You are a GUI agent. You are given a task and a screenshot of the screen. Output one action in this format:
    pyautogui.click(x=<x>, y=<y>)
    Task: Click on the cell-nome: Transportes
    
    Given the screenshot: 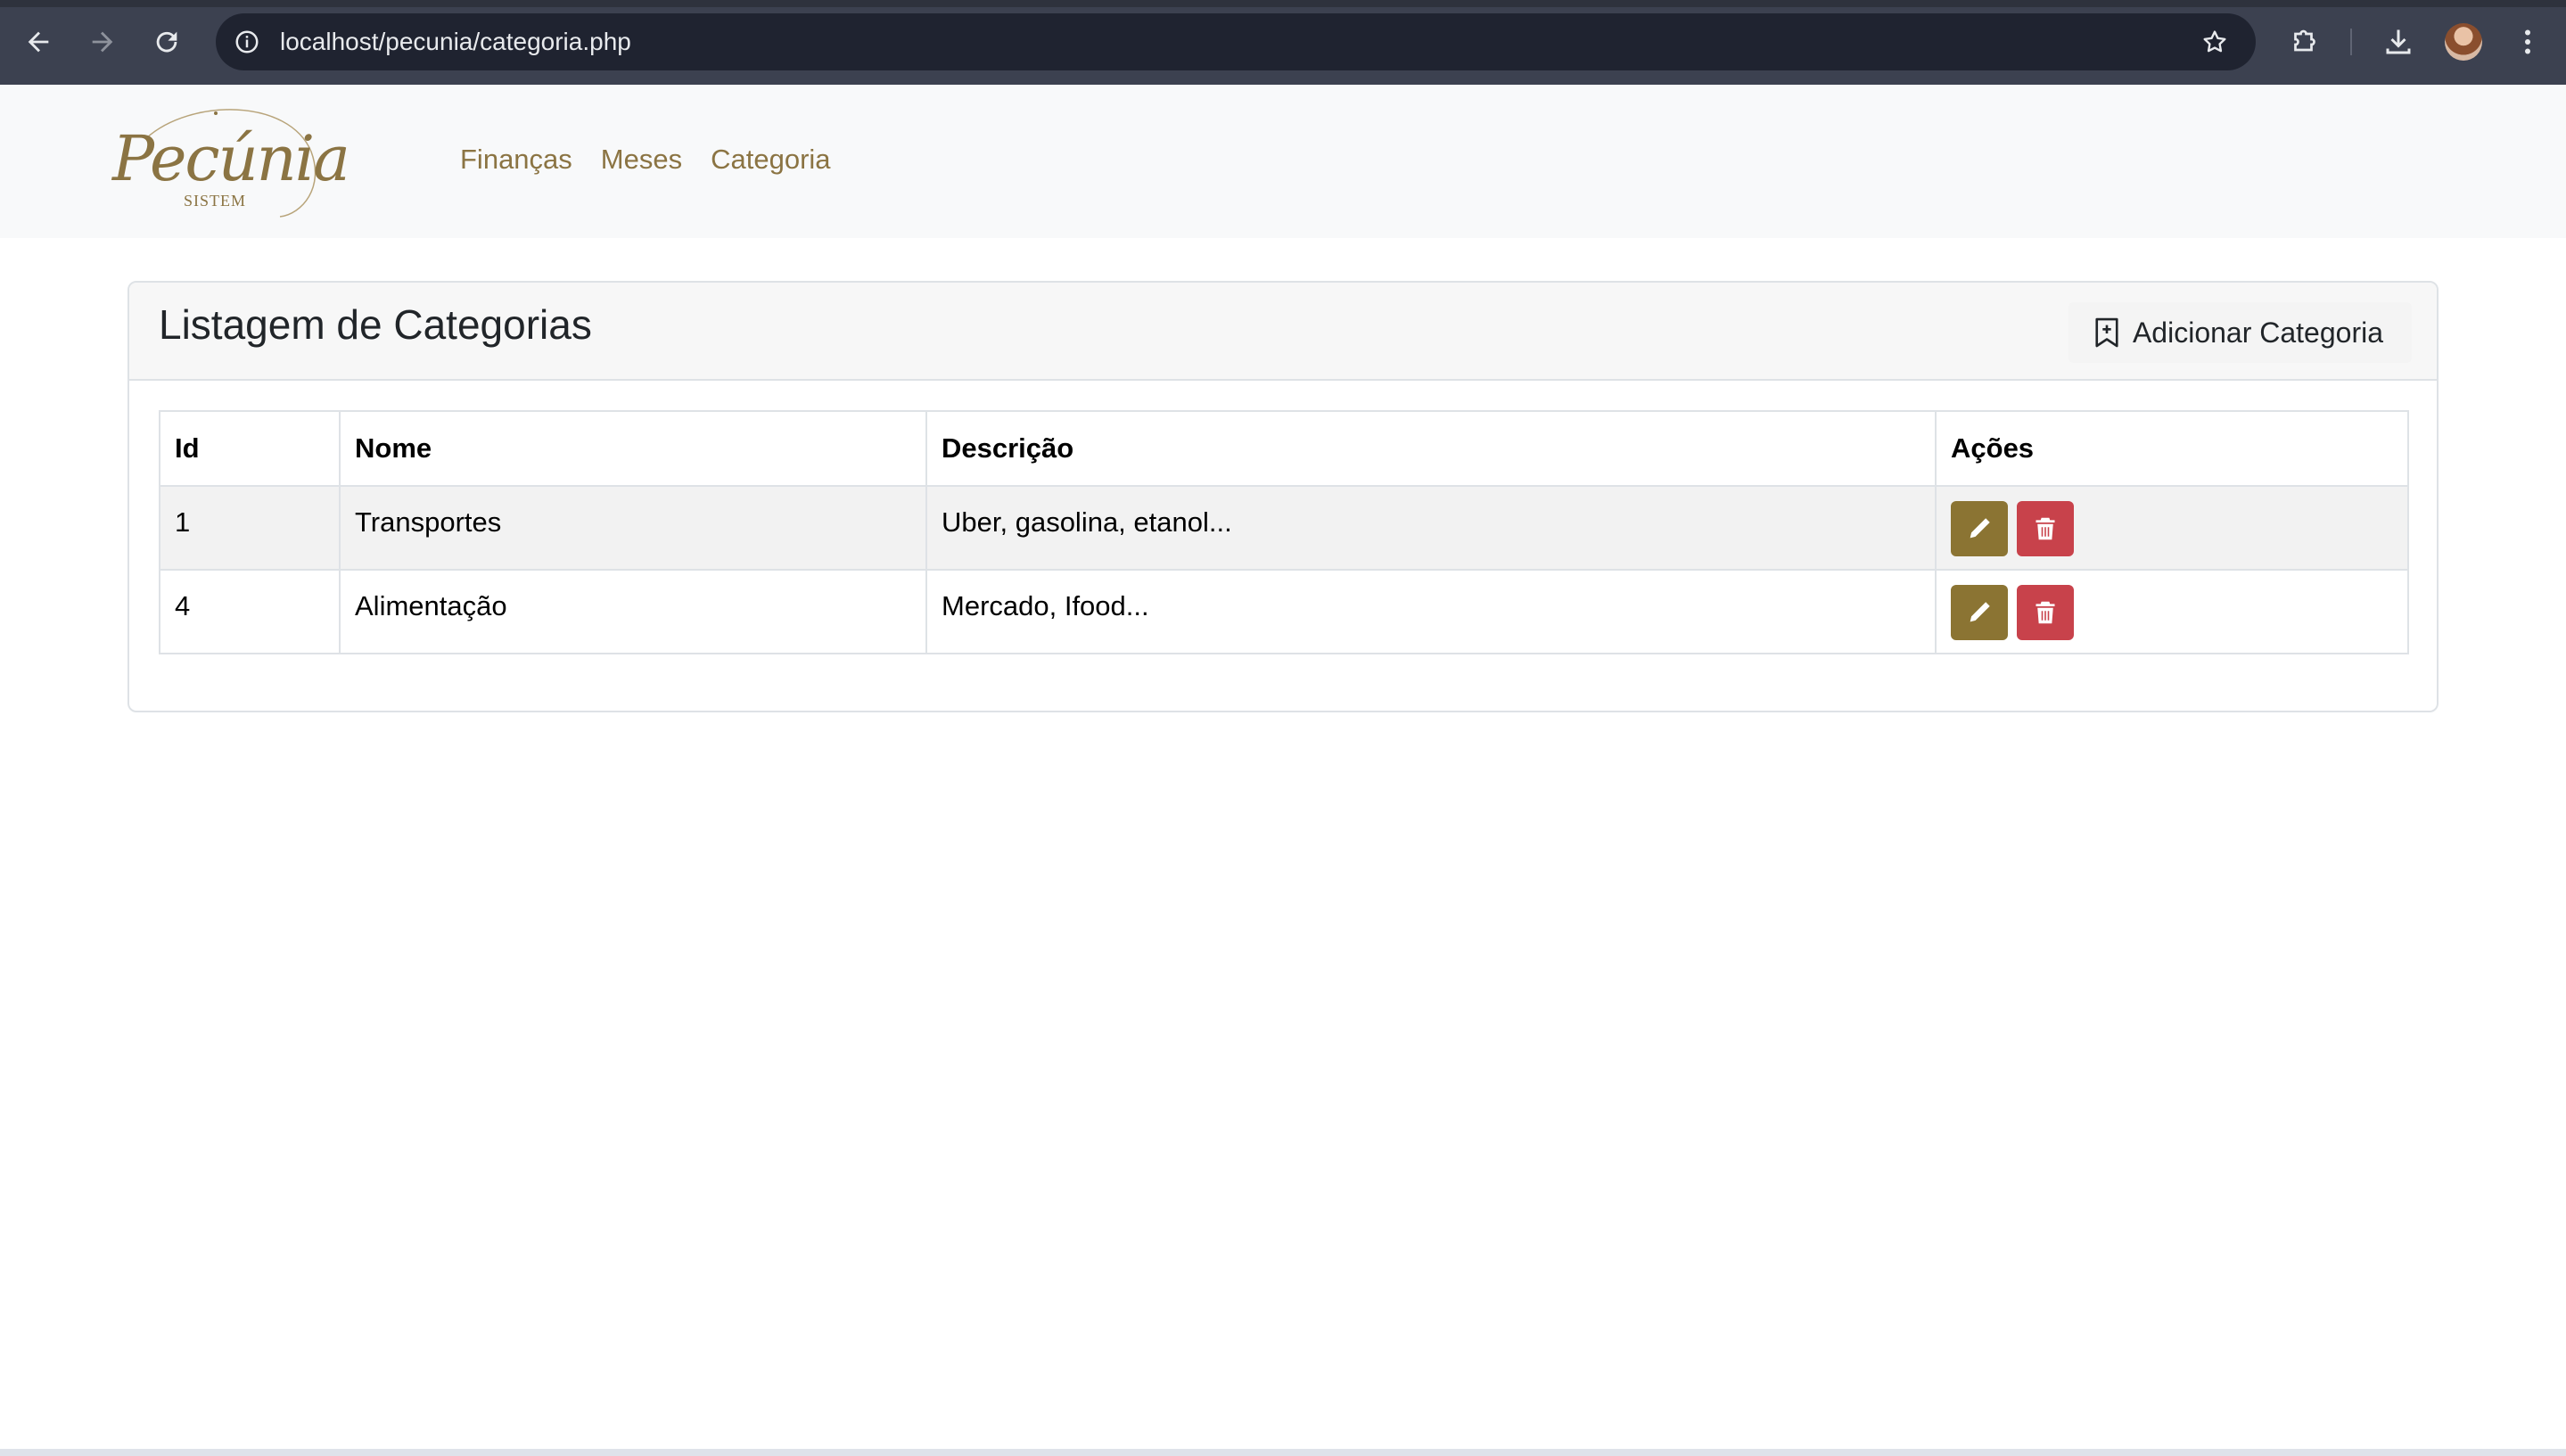 What is the action you would take?
    pyautogui.click(x=633, y=528)
    